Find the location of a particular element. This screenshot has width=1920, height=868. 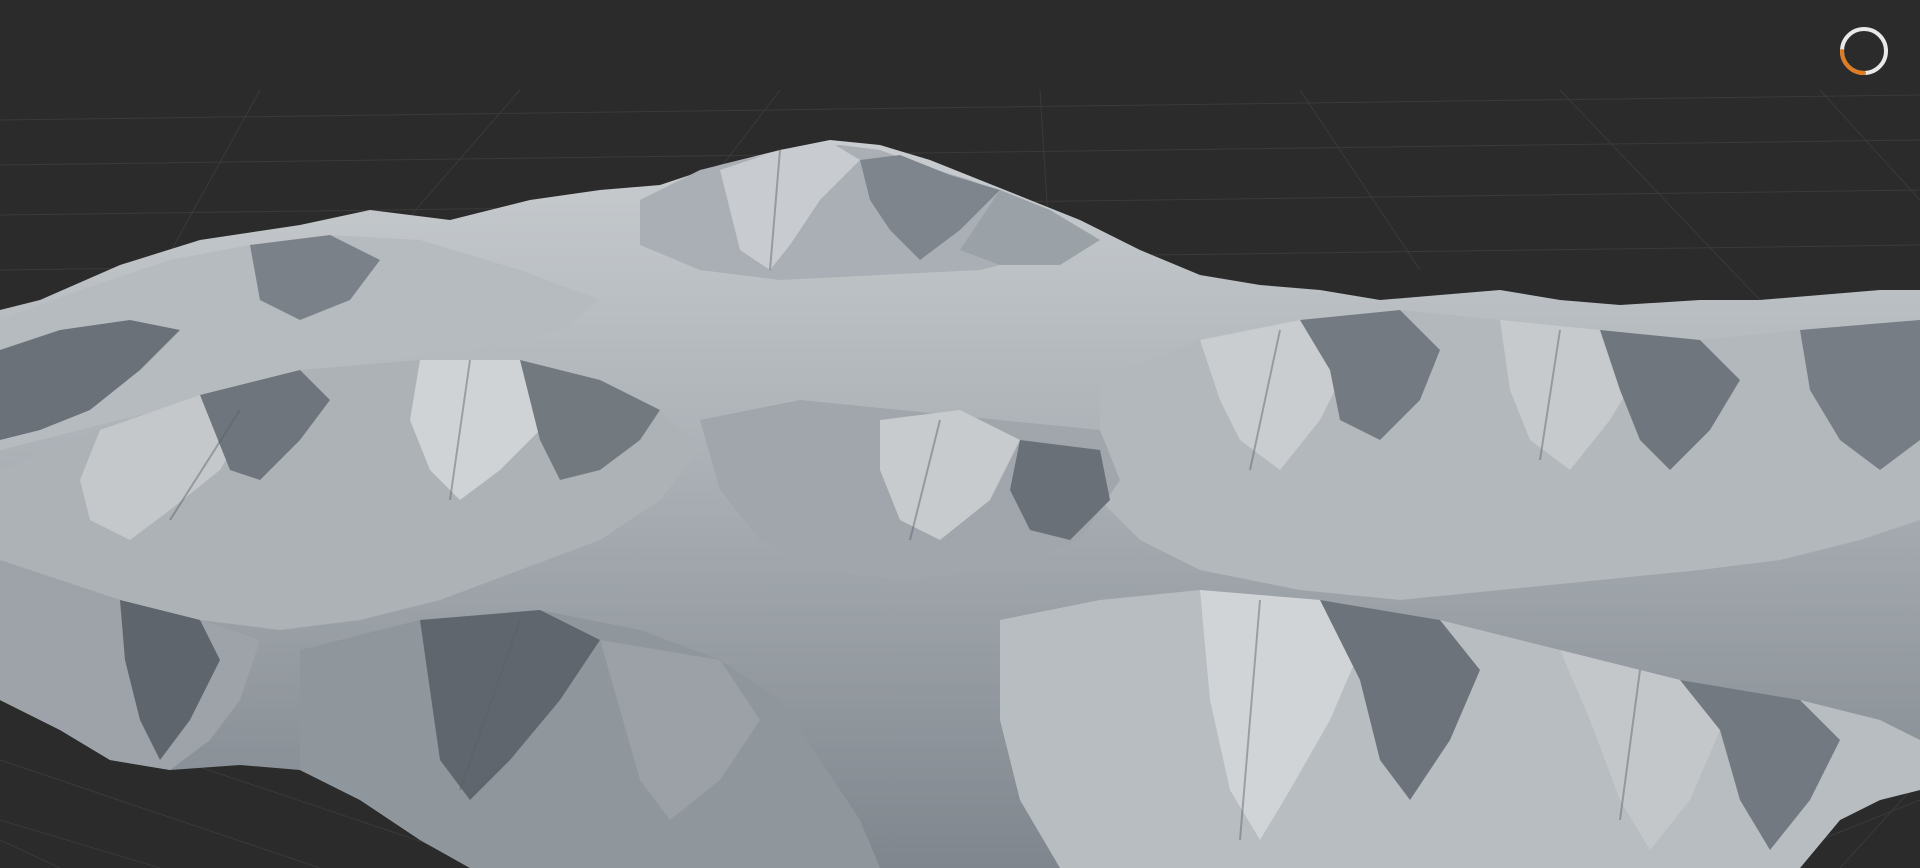

navigation-gizmo is located at coordinates (1864, 51).